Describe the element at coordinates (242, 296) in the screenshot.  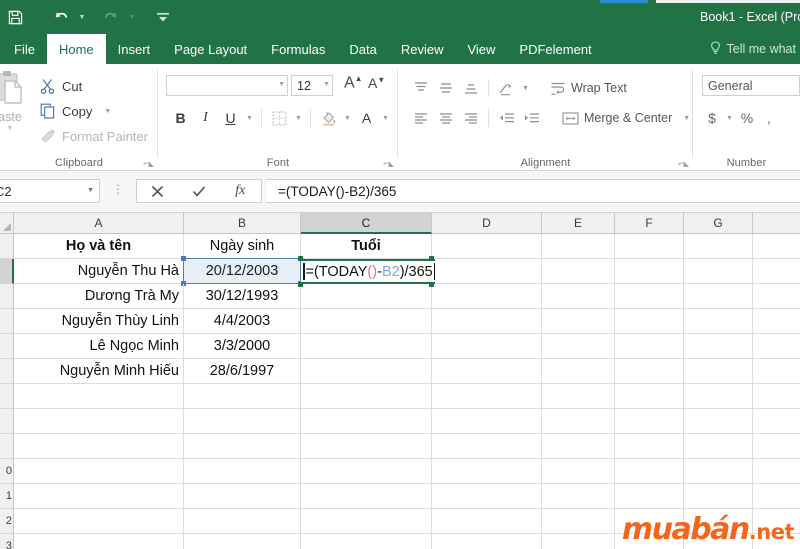
I see `cell-B3: 30/12/1993` at that location.